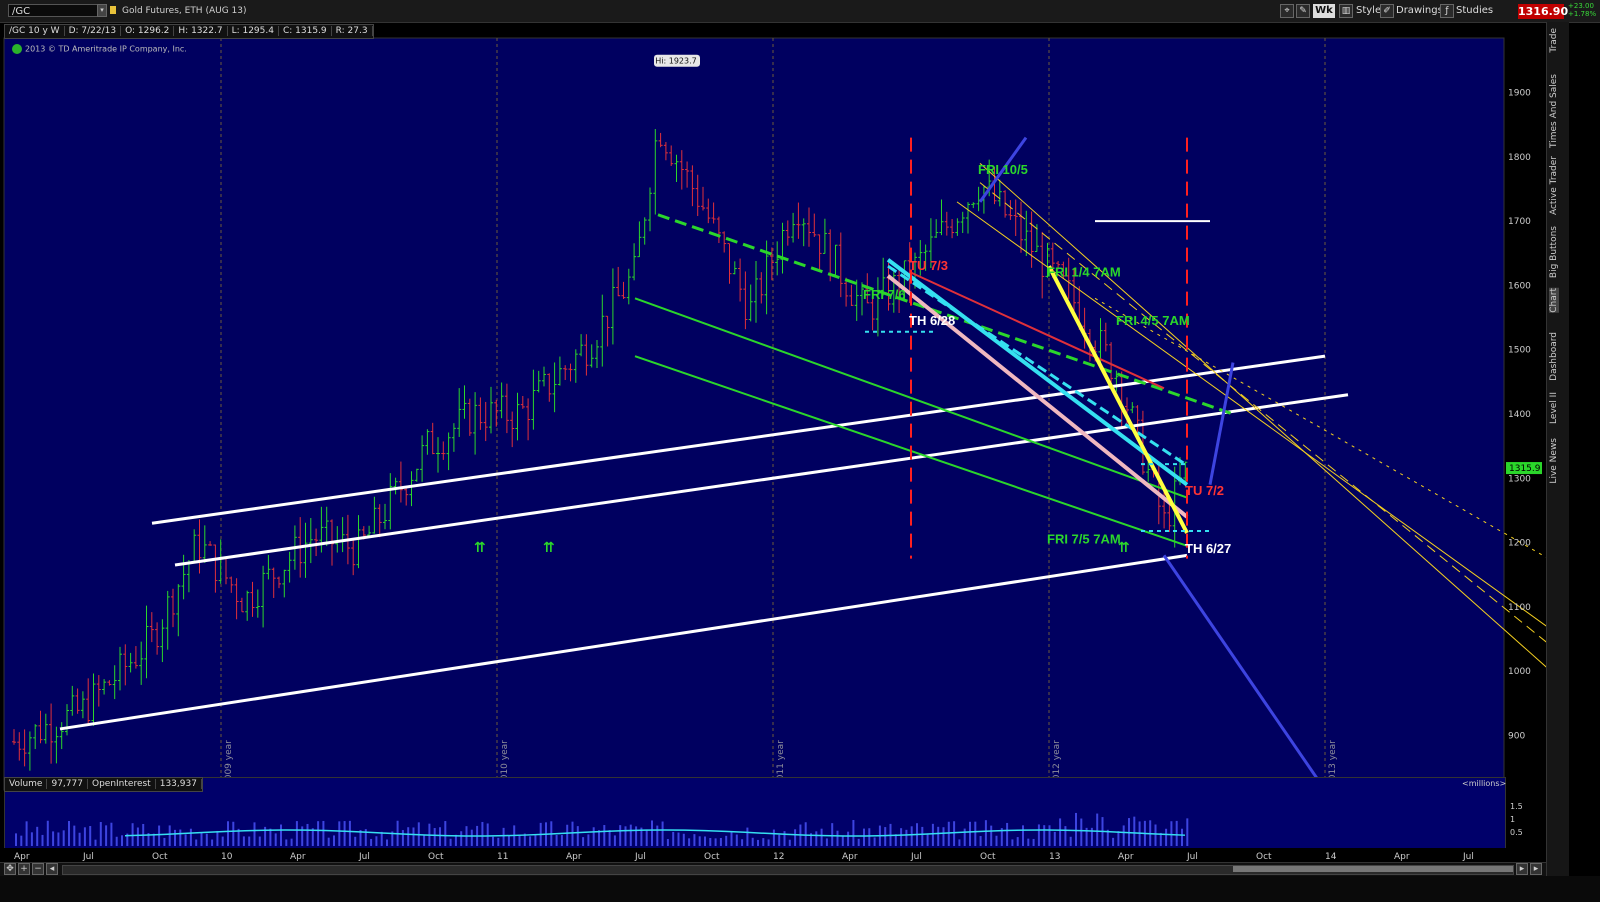 The height and width of the screenshot is (902, 1600). Describe the element at coordinates (1208, 548) in the screenshot. I see `chart-annotation: TH 6/27` at that location.